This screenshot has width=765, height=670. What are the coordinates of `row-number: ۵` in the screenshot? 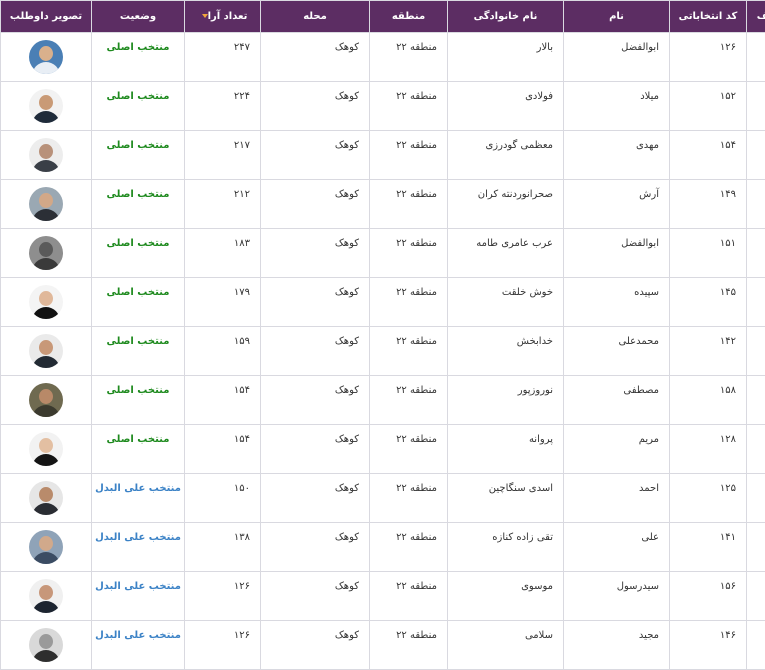 It's located at (756, 253).